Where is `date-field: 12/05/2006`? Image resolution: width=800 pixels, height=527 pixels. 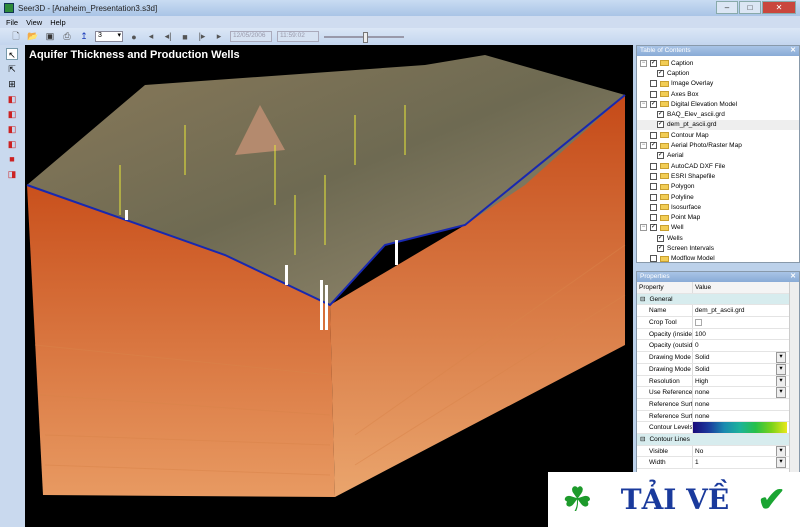 date-field: 12/05/2006 is located at coordinates (251, 36).